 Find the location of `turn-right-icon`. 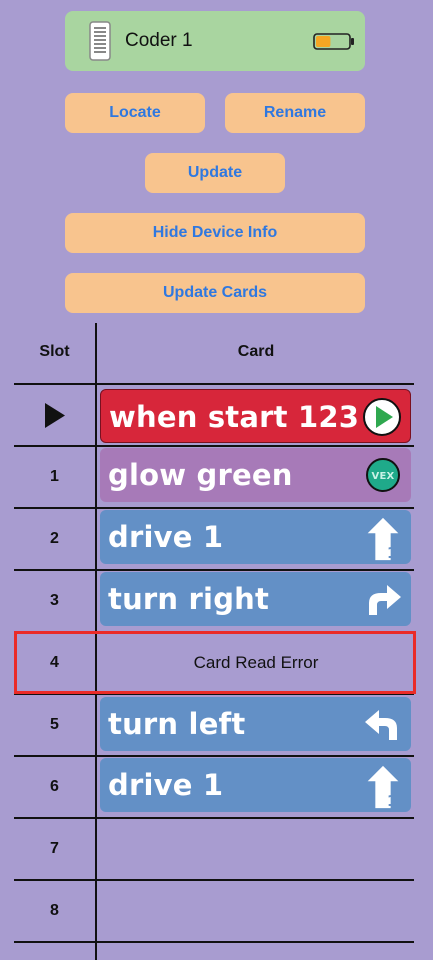

turn-right-icon is located at coordinates (385, 600).